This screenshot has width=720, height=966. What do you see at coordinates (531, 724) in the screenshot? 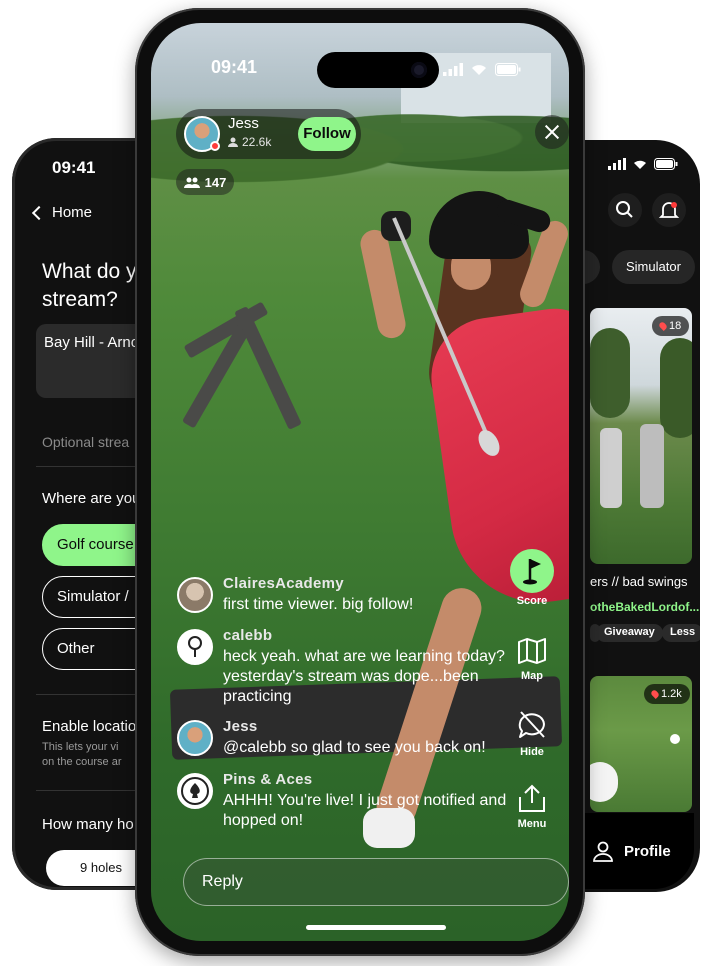
I see `hide-chat-icon` at bounding box center [531, 724].